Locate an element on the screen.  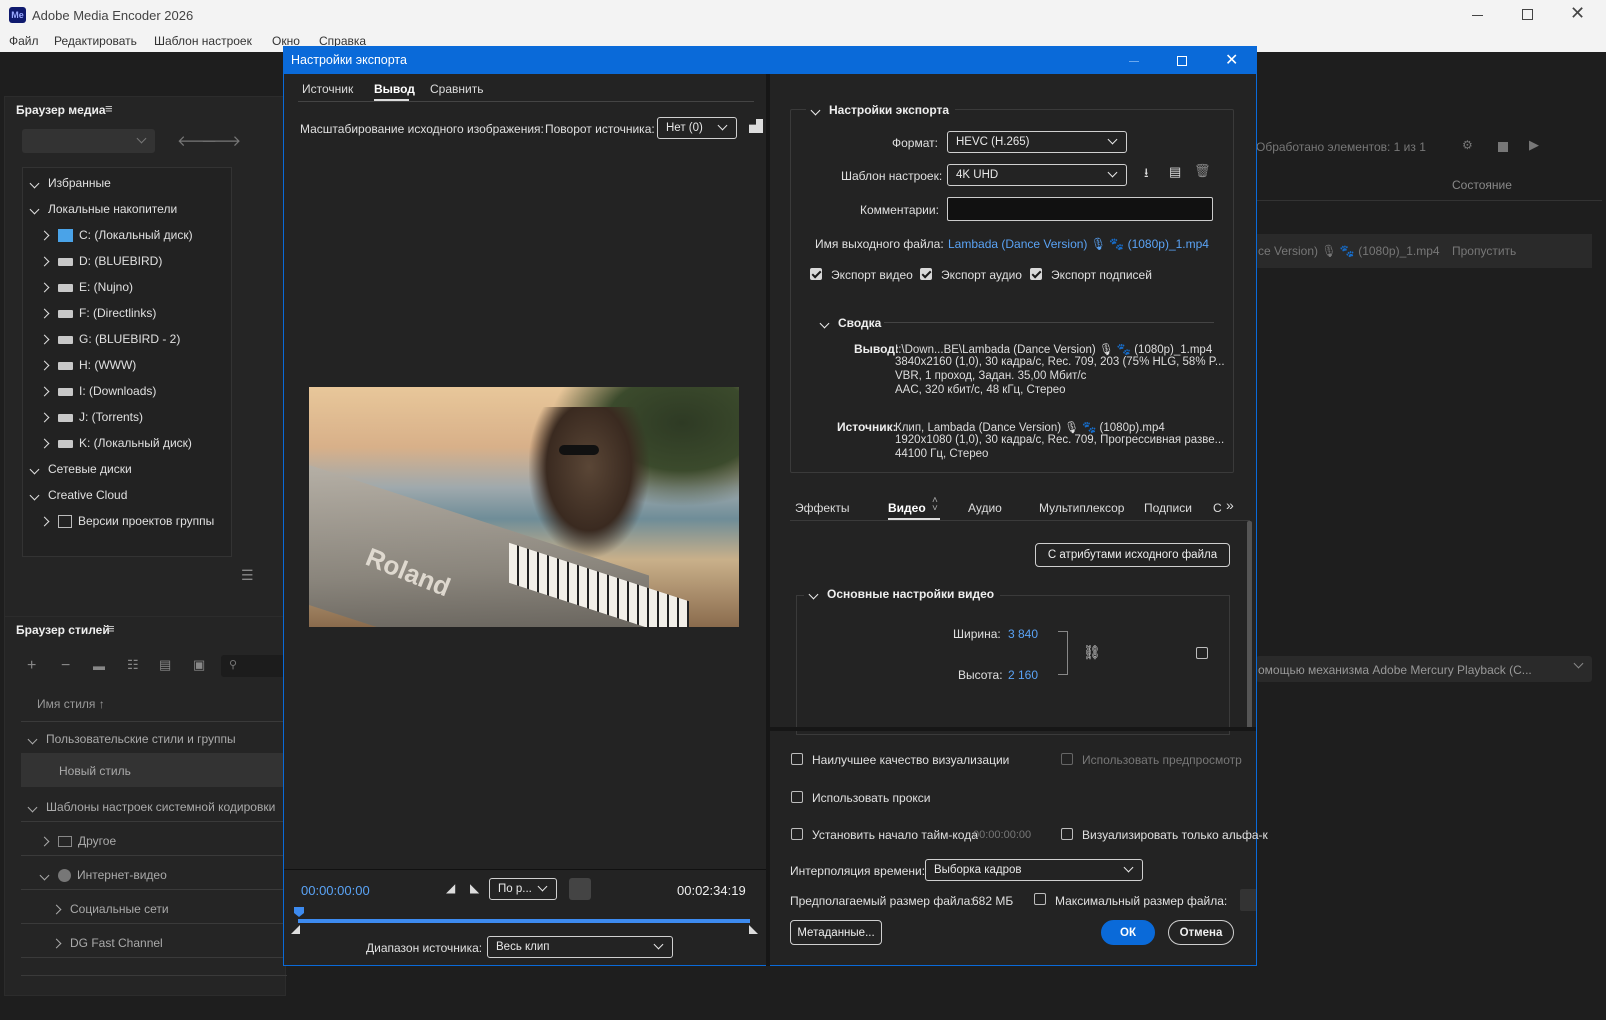
queue-settings-icon: ⚙ is located at coordinates (1467, 145).